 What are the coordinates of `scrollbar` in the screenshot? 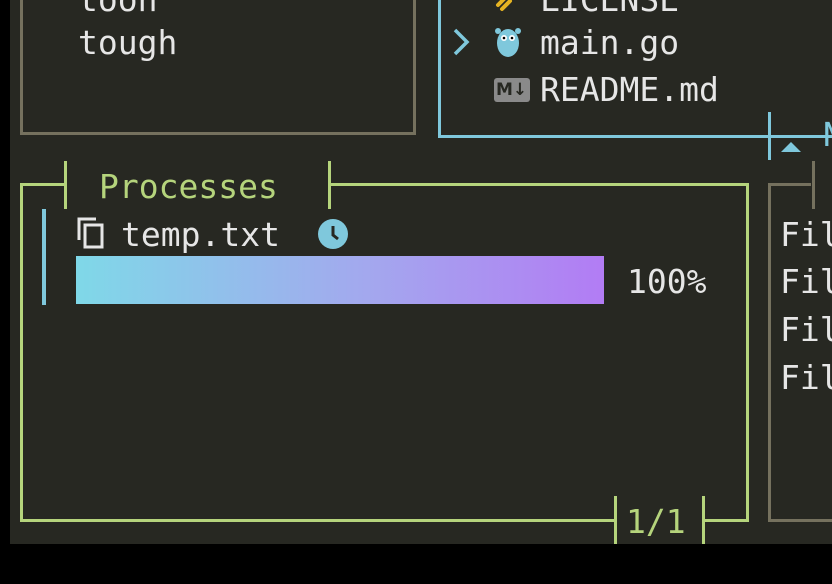 It's located at (44, 257).